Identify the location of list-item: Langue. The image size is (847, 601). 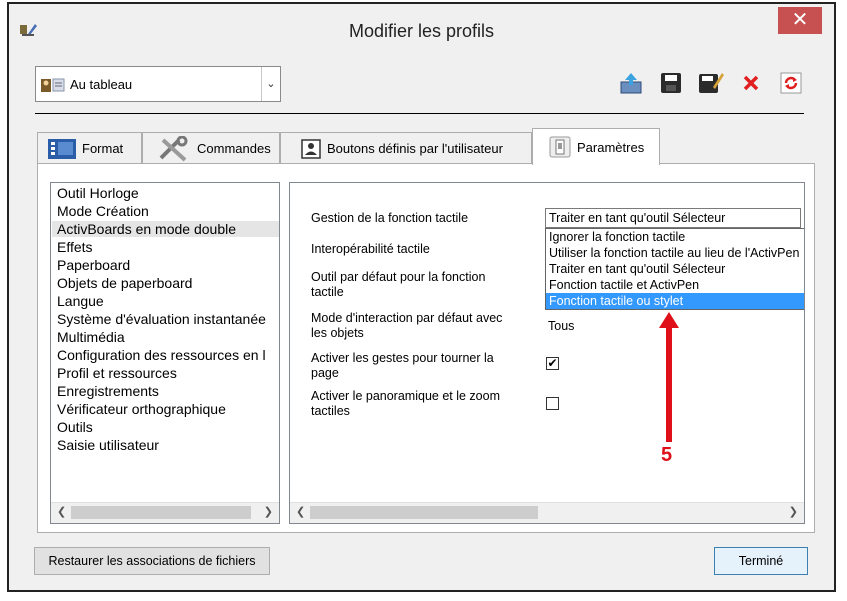
(80, 301).